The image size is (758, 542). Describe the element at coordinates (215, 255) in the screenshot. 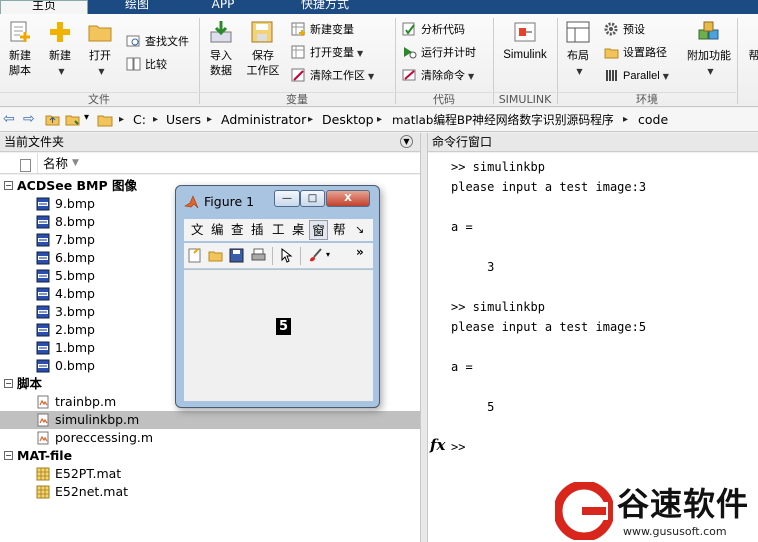

I see `open-file-icon` at that location.